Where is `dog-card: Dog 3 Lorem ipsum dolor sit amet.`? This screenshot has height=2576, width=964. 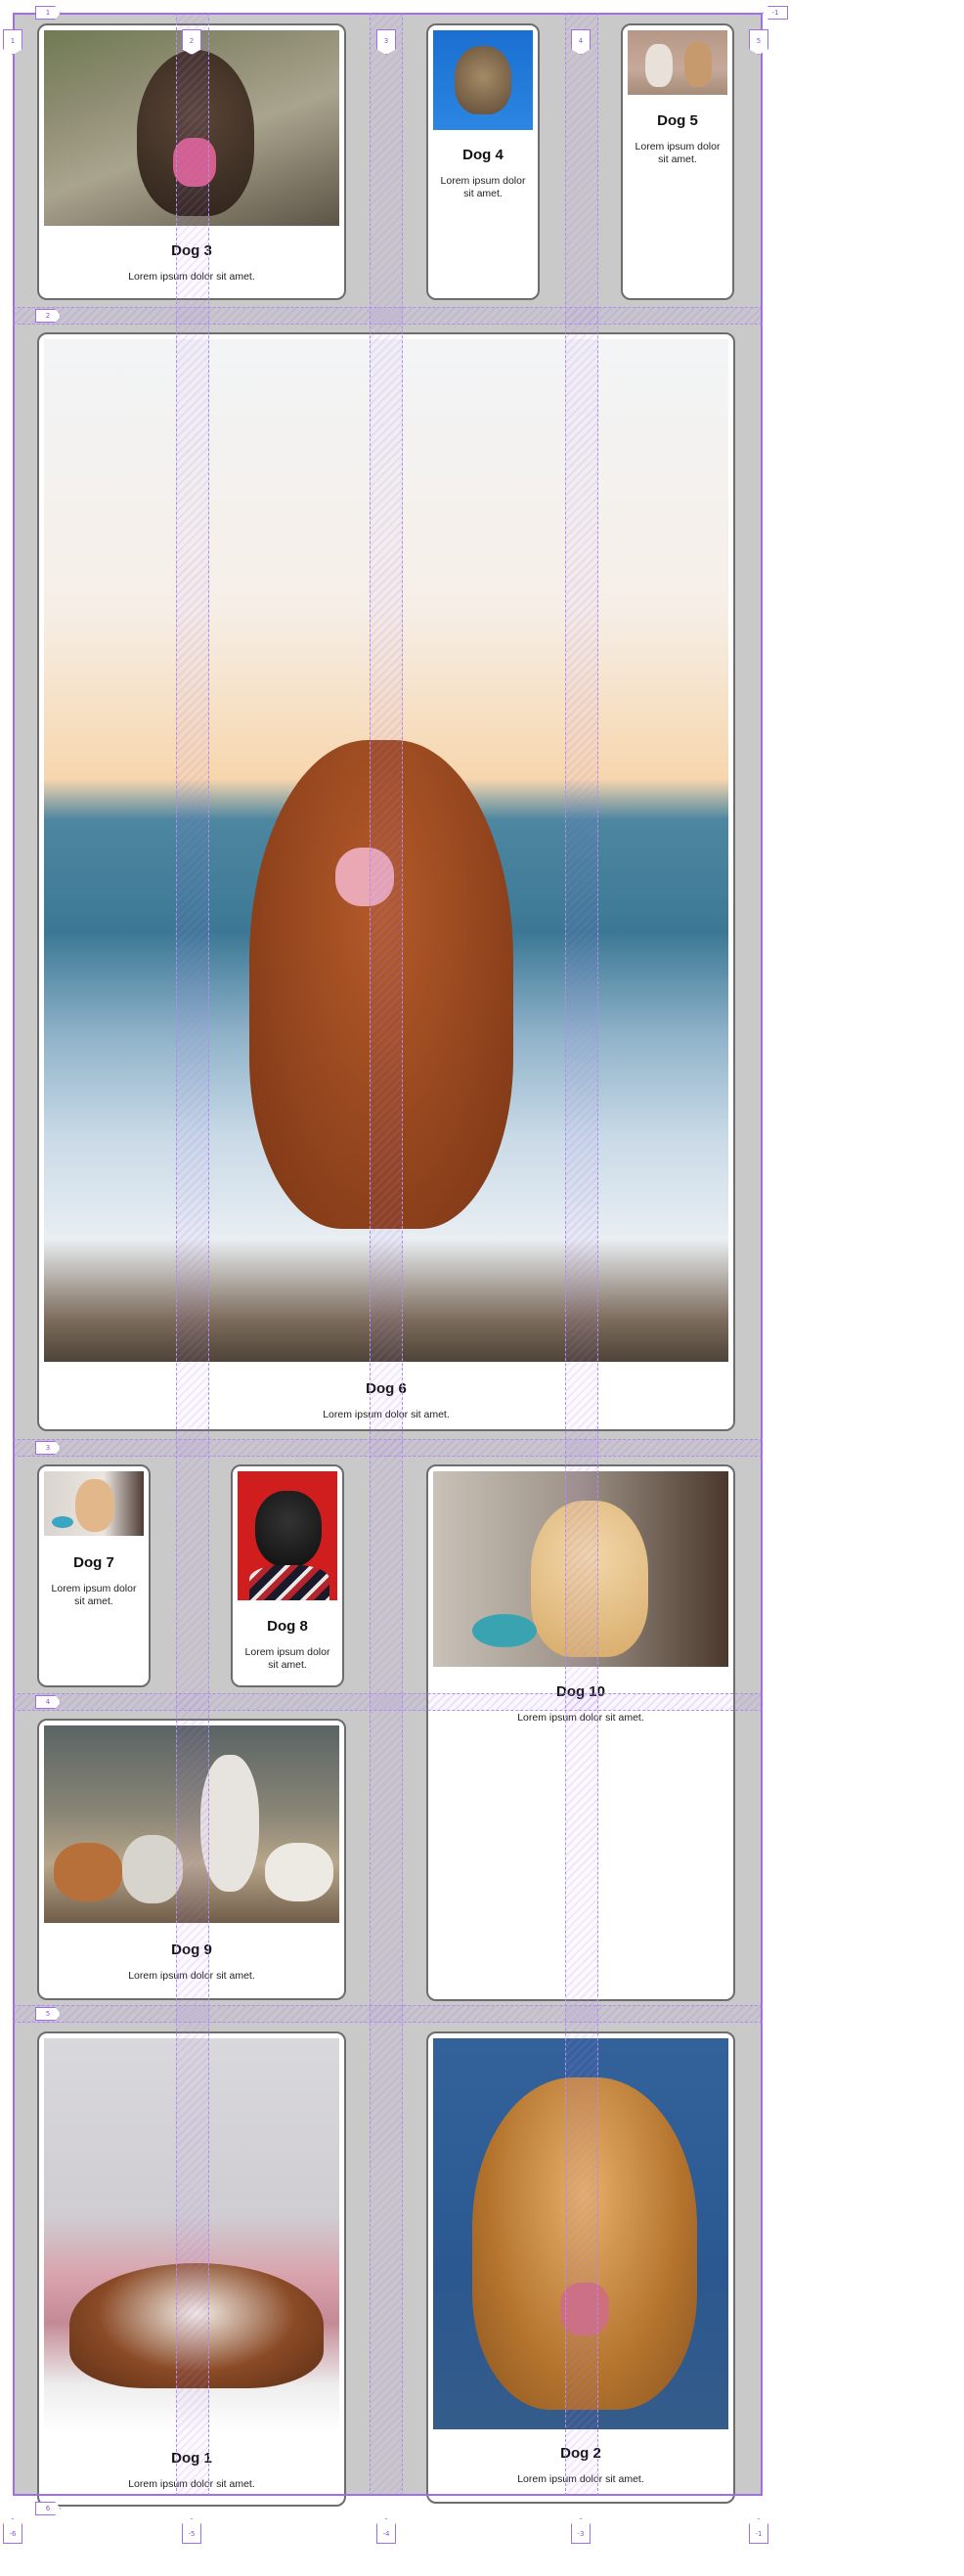 dog-card: Dog 3 Lorem ipsum dolor sit amet. is located at coordinates (191, 161).